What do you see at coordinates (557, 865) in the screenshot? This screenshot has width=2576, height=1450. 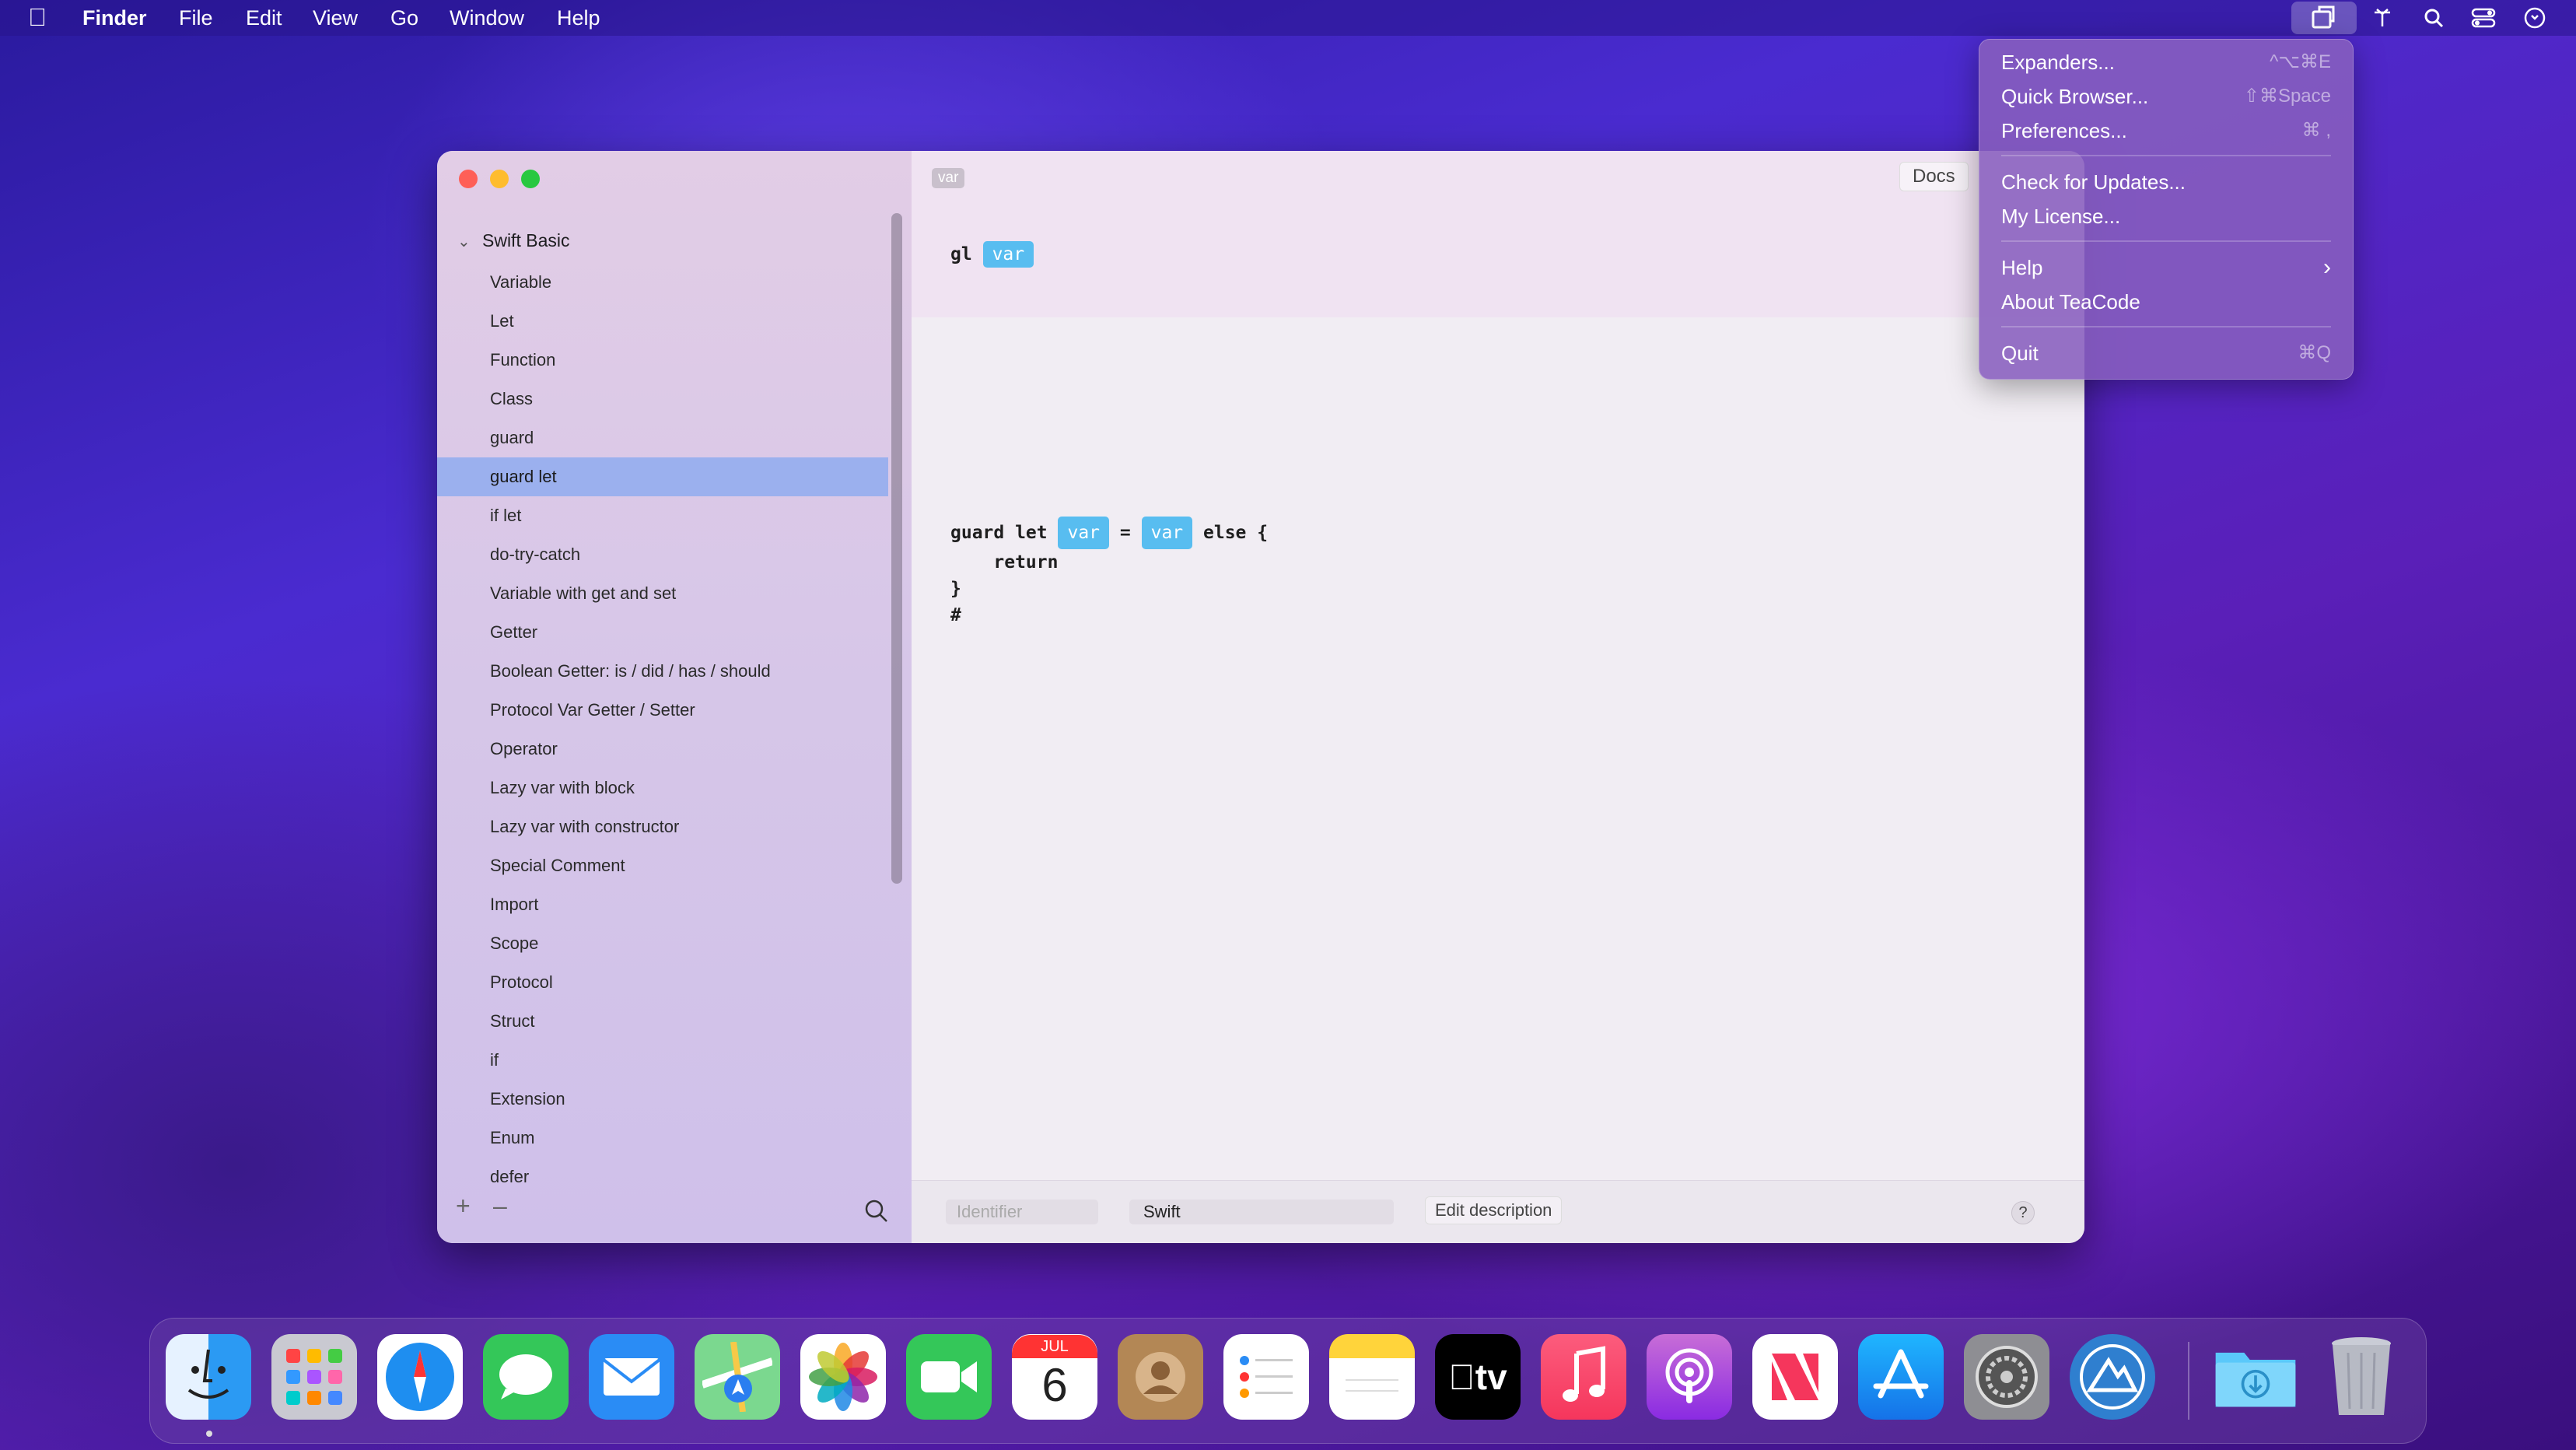 I see `sidebar-item-label: Special Comment` at bounding box center [557, 865].